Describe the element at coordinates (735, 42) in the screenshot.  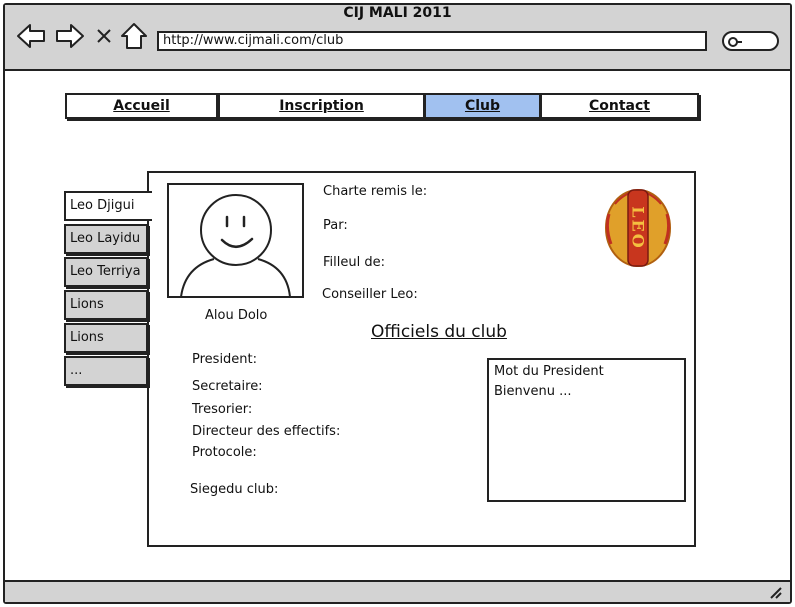
I see `search-icon` at that location.